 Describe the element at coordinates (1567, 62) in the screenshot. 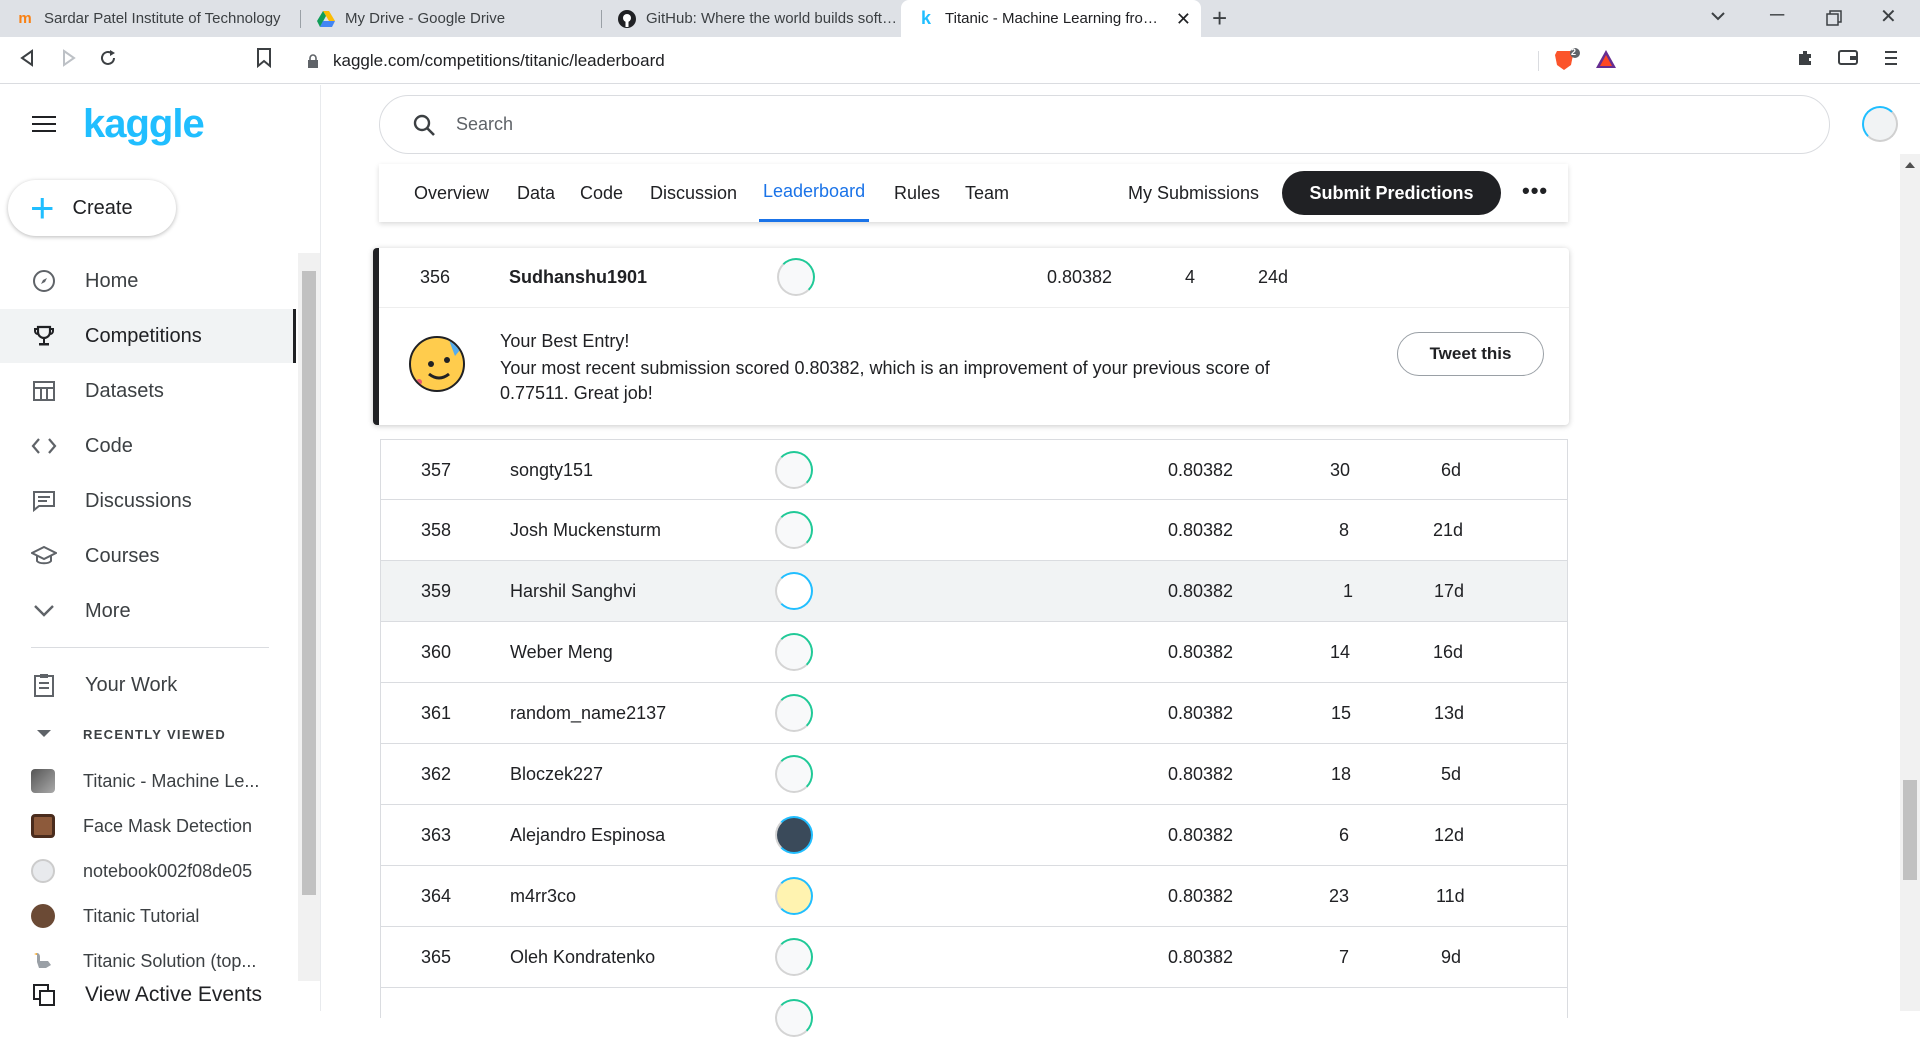

I see `brave-shields-icon: 2` at that location.